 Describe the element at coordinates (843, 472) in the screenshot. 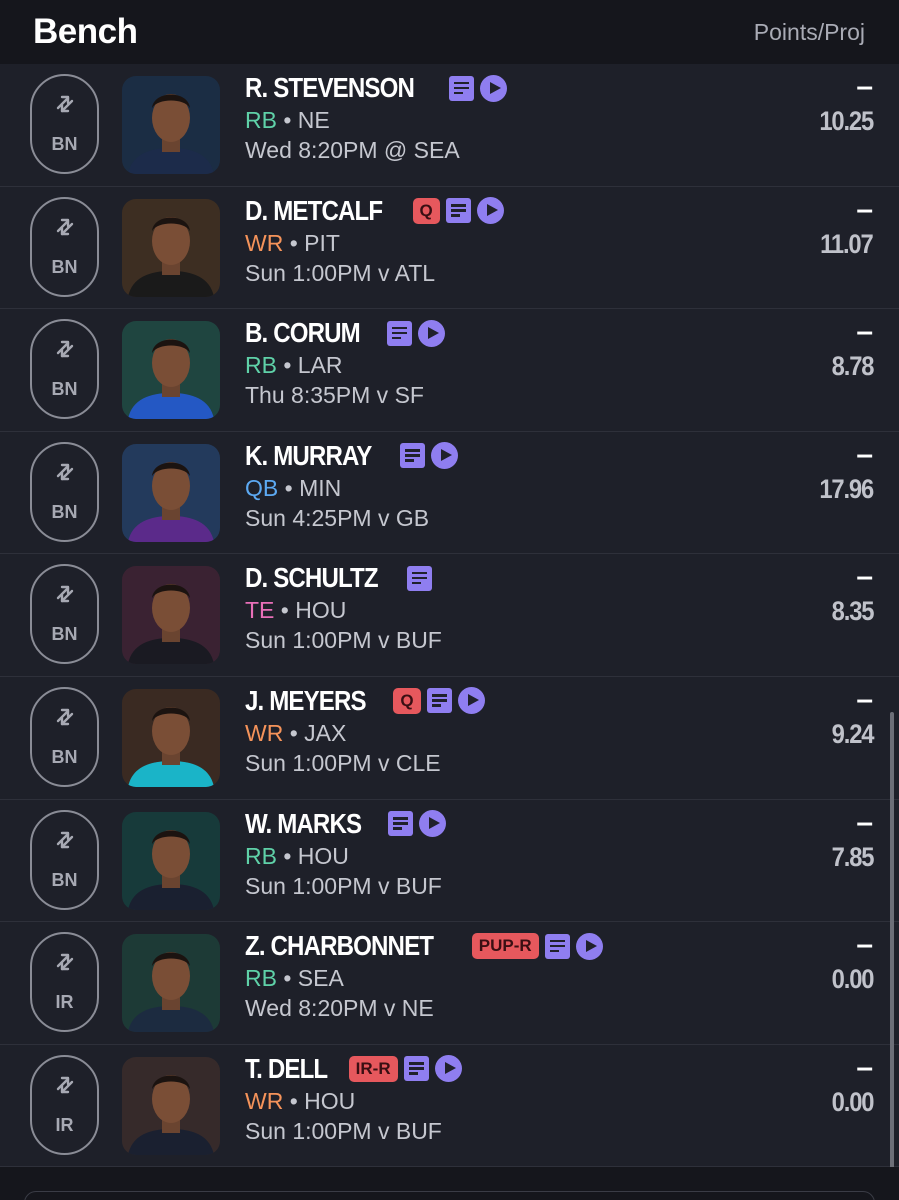

I see `points-projection: – 17.96` at that location.